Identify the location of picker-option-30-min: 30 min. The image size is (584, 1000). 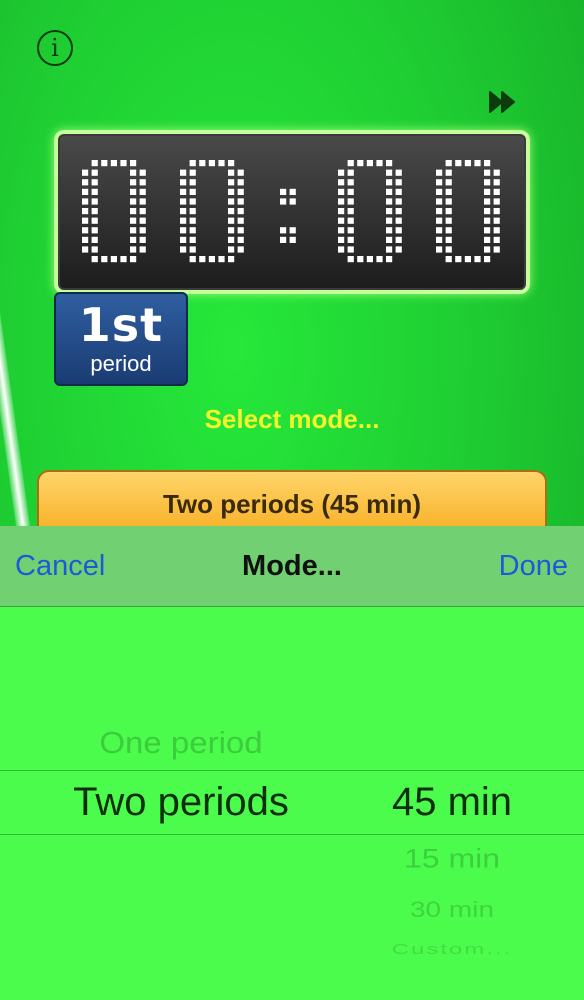
(452, 910).